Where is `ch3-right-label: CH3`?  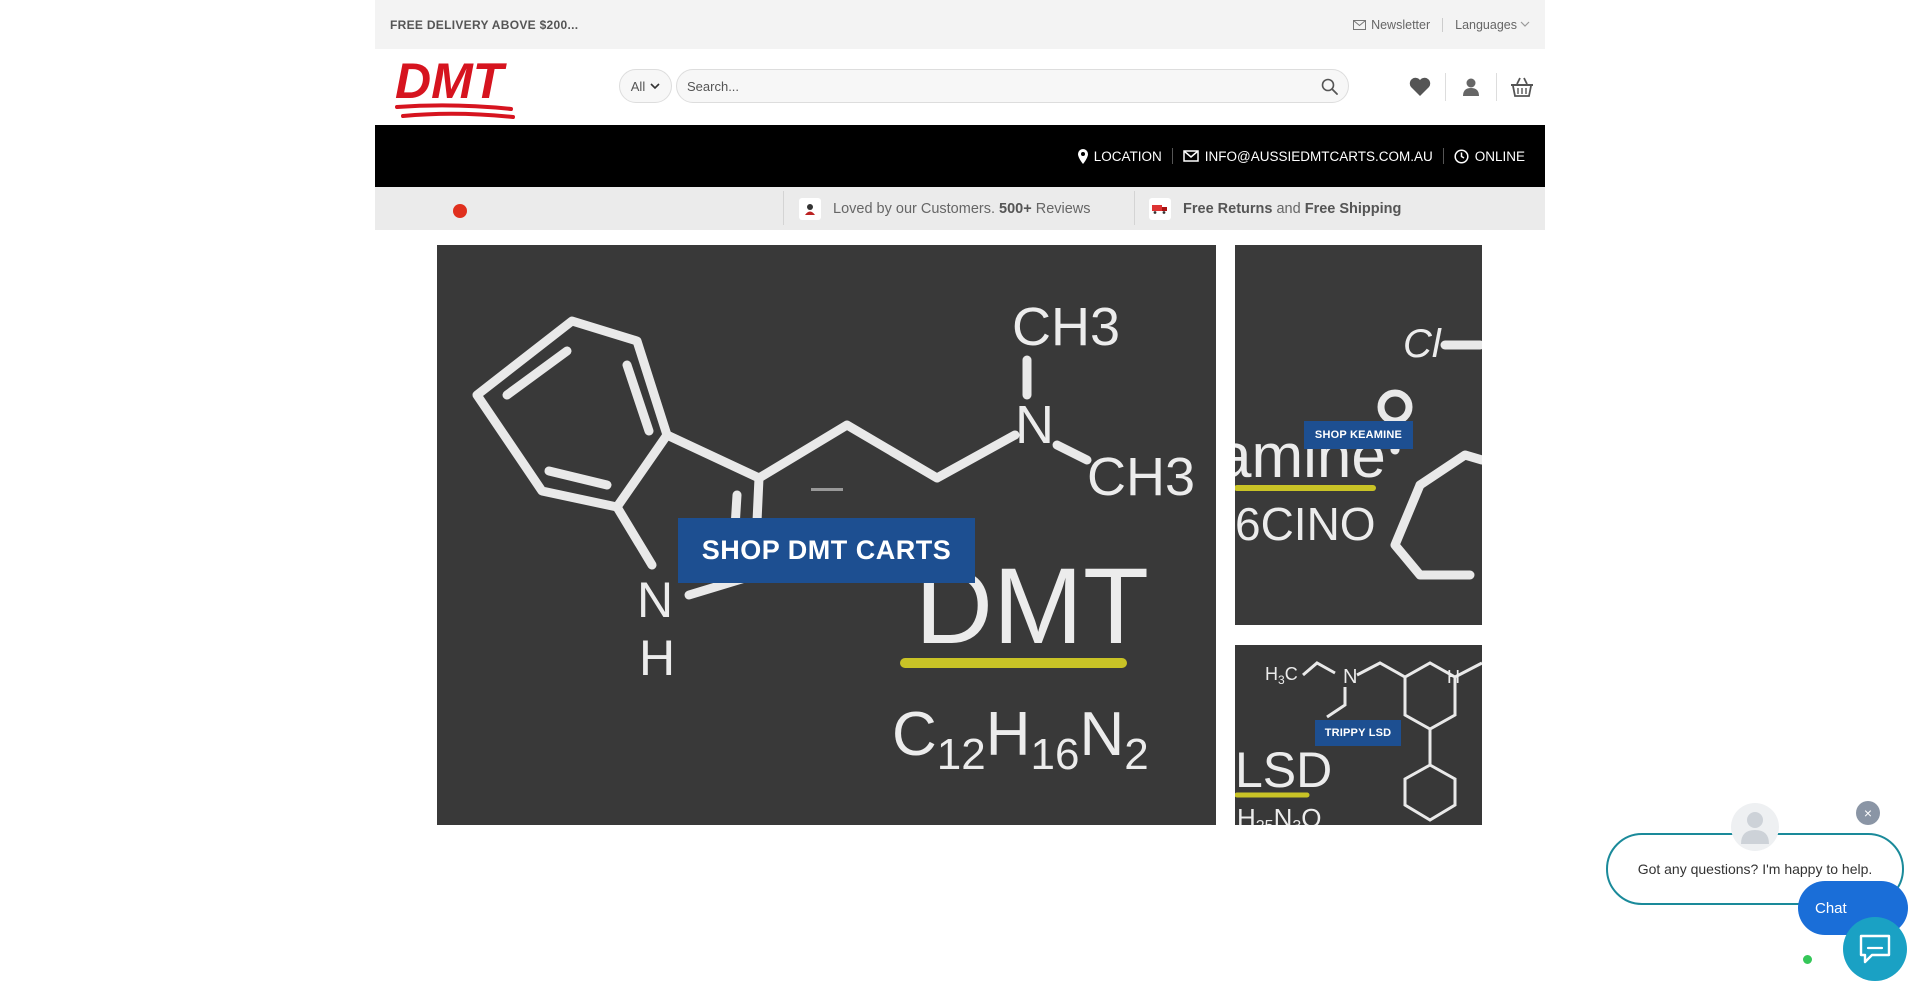
ch3-right-label: CH3 is located at coordinates (1141, 477).